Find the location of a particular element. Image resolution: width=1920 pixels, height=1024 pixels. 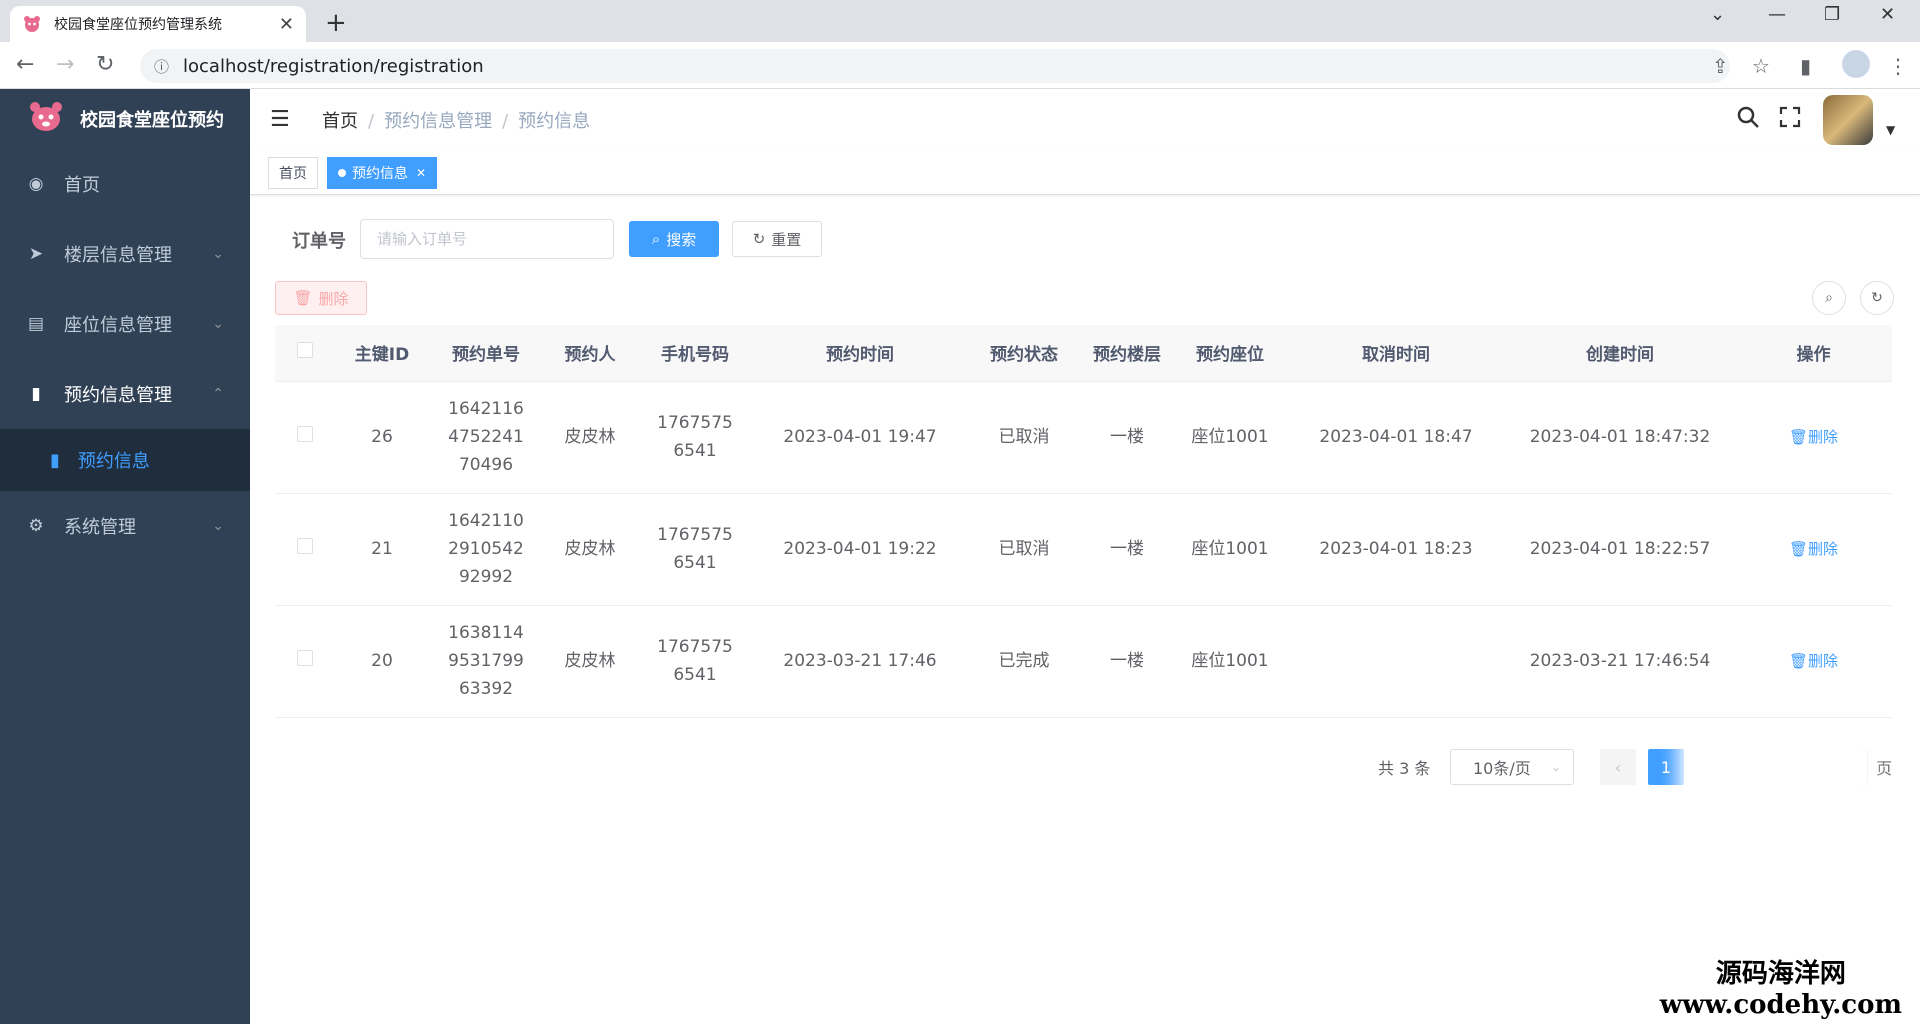

search-button-label: 搜索 is located at coordinates (681, 239).